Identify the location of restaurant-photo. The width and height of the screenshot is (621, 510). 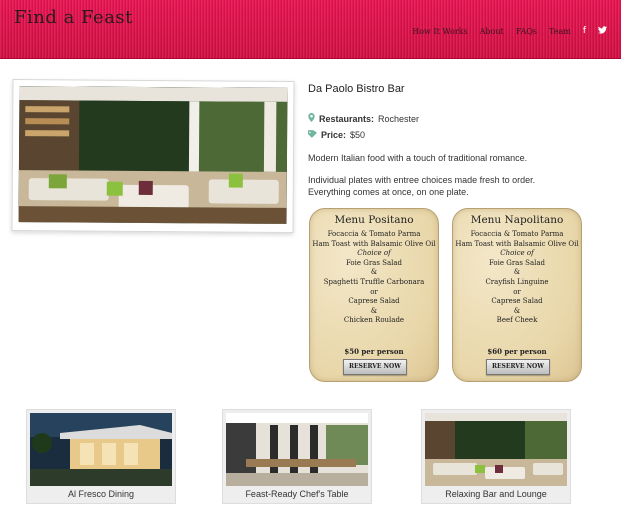
(153, 155).